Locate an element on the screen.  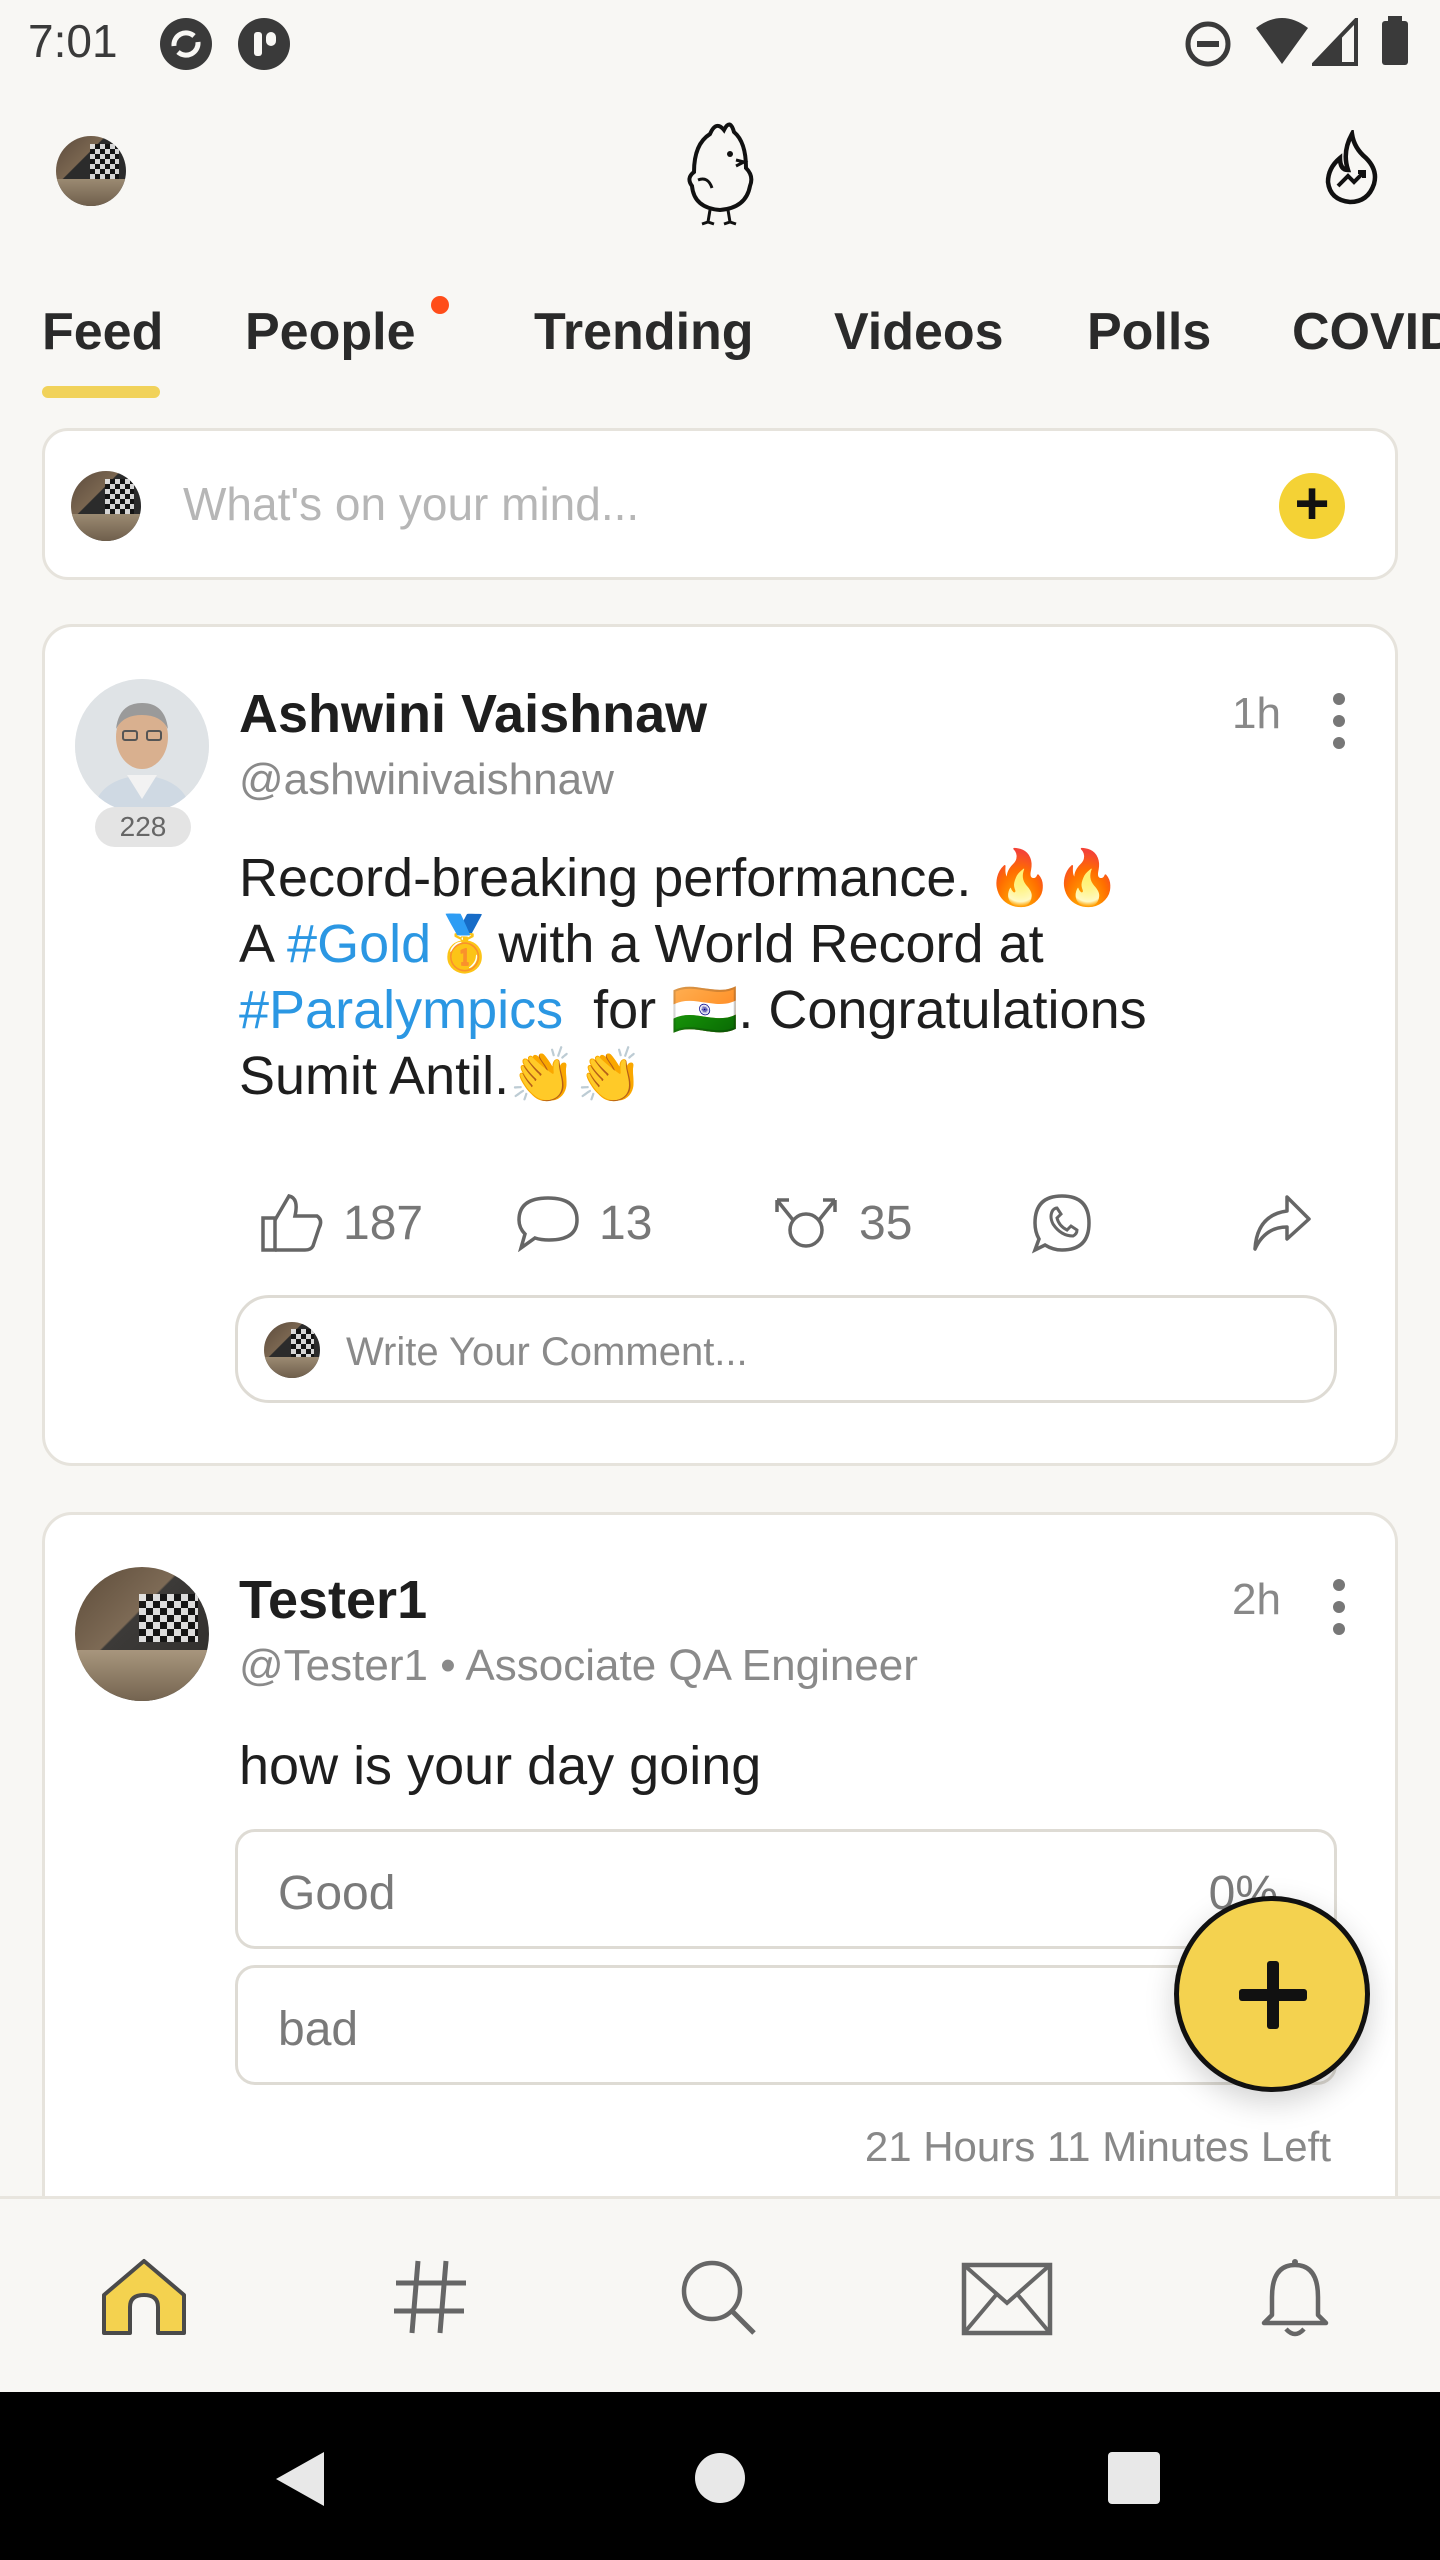
tab-trending: Trending is located at coordinates (644, 332).